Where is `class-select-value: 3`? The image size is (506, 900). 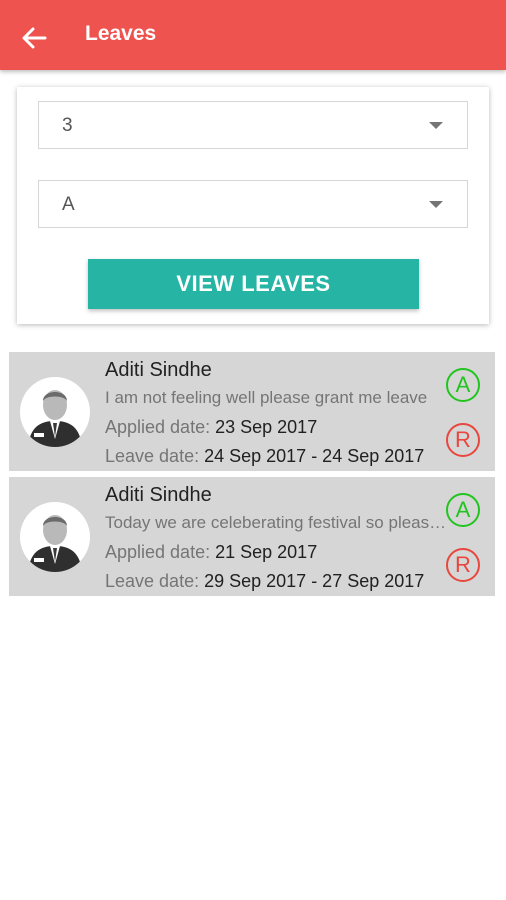
class-select-value: 3 is located at coordinates (67, 125).